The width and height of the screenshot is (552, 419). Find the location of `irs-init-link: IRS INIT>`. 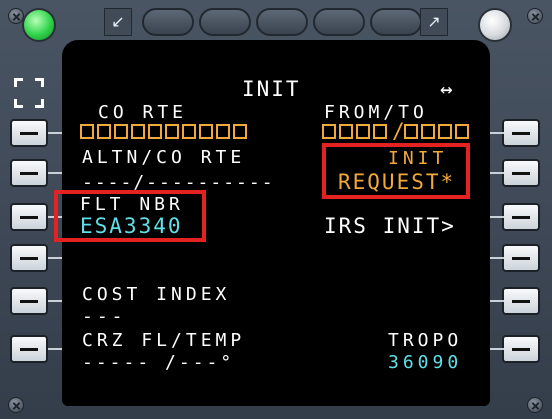

irs-init-link: IRS INIT> is located at coordinates (390, 226).